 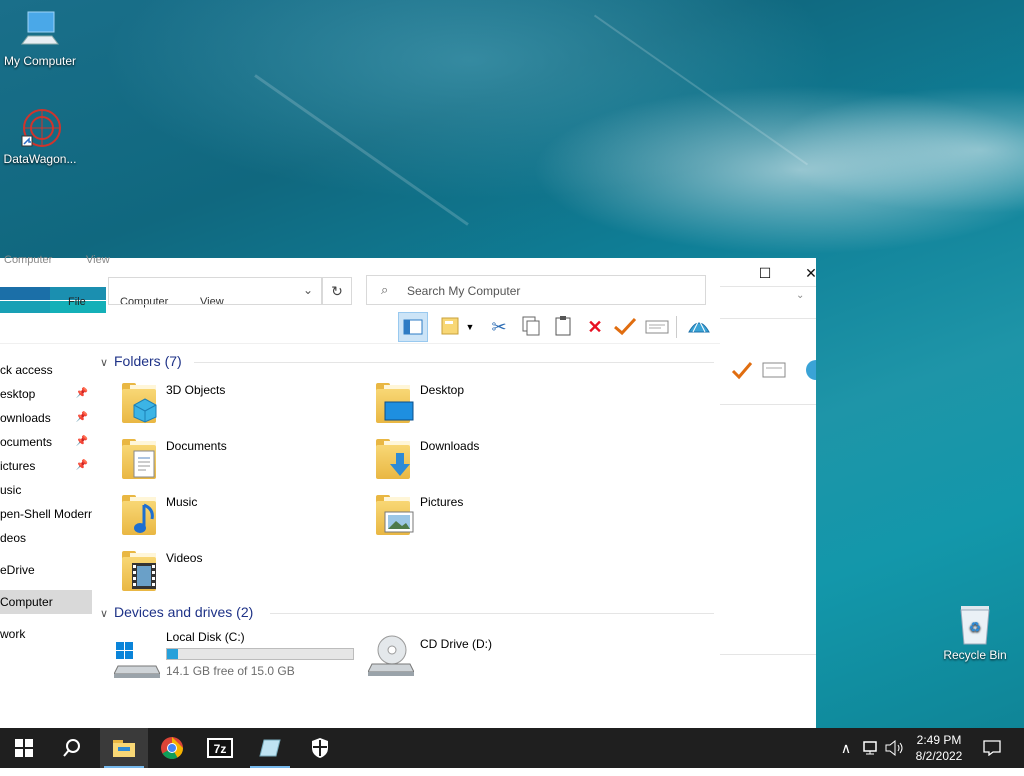 I want to click on folders-section-header: ∨ Folders (7), so click(x=141, y=361).